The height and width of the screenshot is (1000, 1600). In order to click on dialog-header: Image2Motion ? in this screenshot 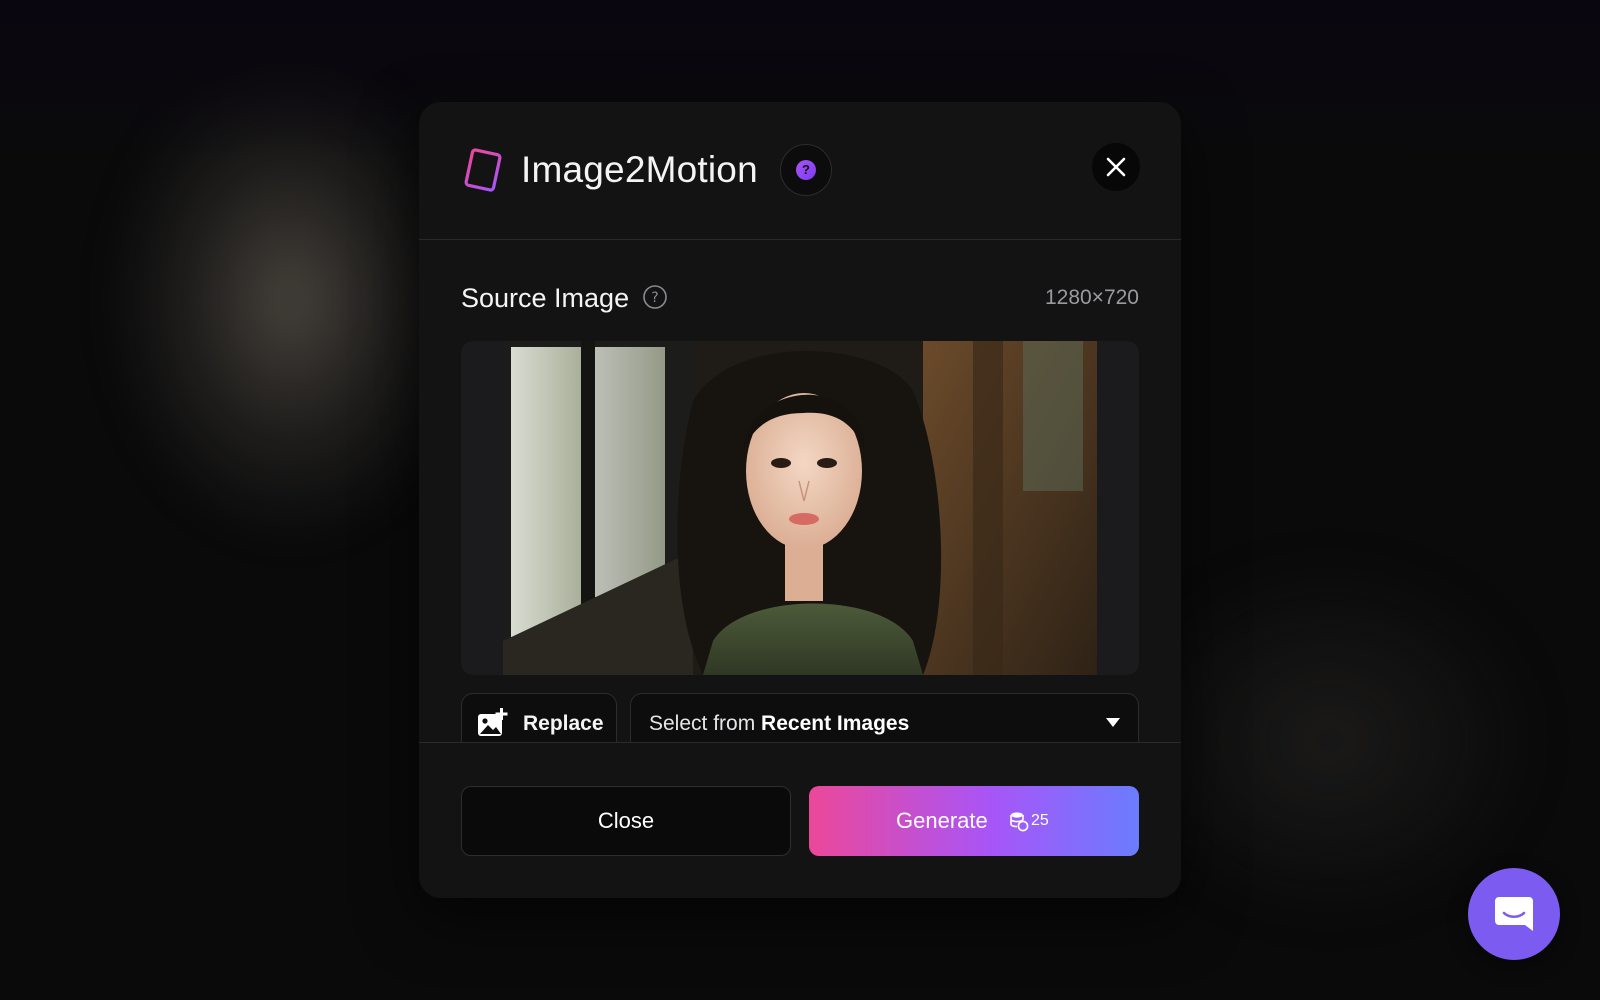, I will do `click(800, 171)`.